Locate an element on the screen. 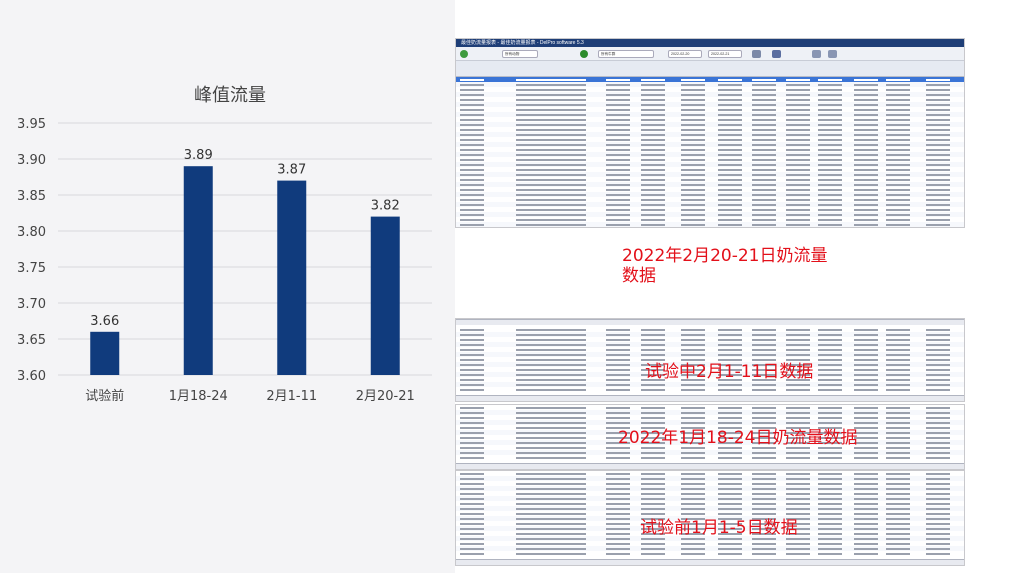 Image resolution: width=1025 pixels, height=573 pixels. value-label: 3.87 is located at coordinates (291, 170).